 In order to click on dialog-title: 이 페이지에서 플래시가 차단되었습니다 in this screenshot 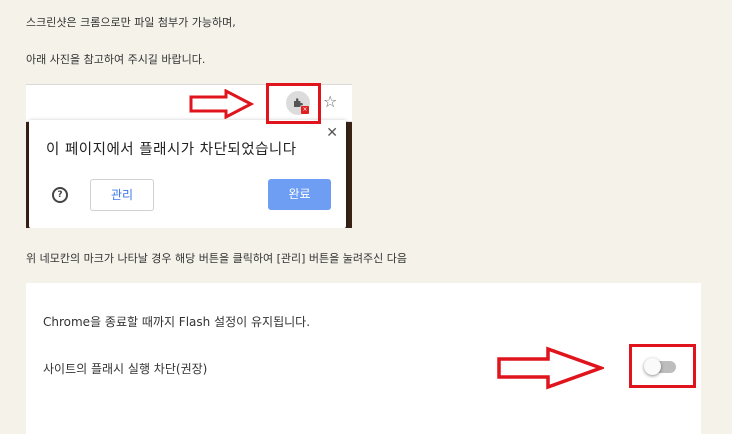, I will do `click(171, 150)`.